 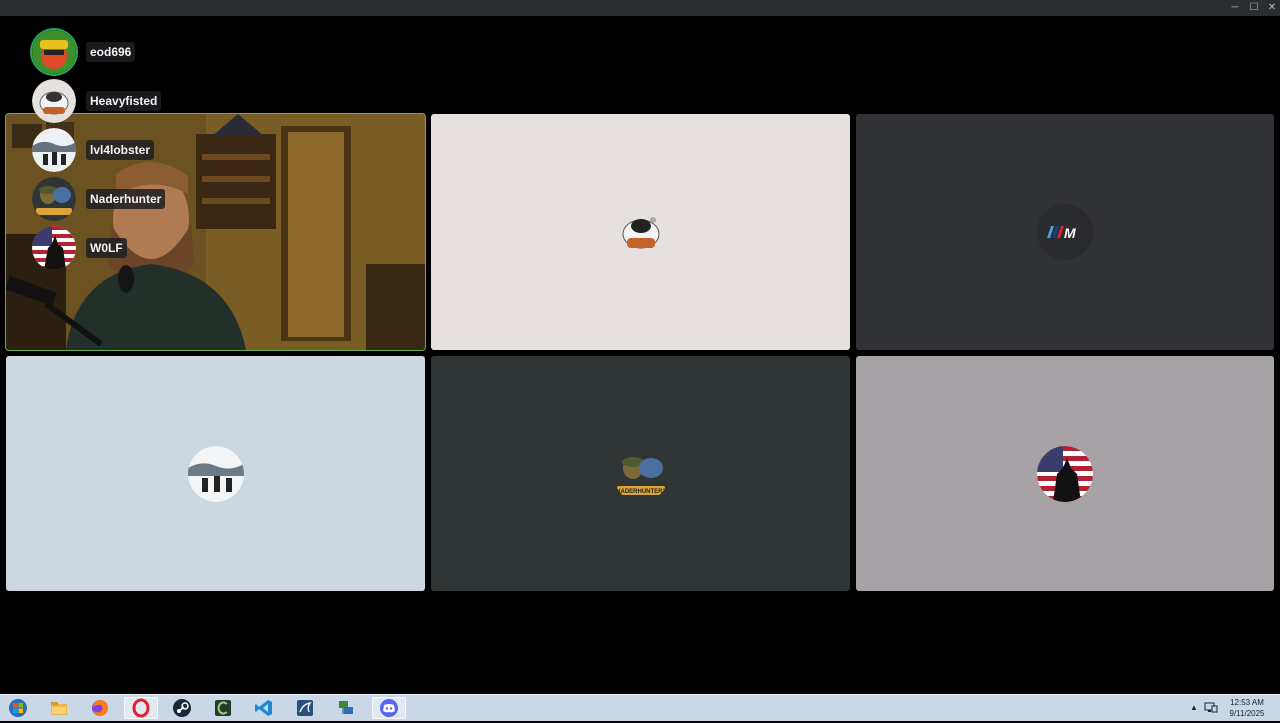 What do you see at coordinates (54, 199) in the screenshot?
I see `avatar-naderhunter-icon` at bounding box center [54, 199].